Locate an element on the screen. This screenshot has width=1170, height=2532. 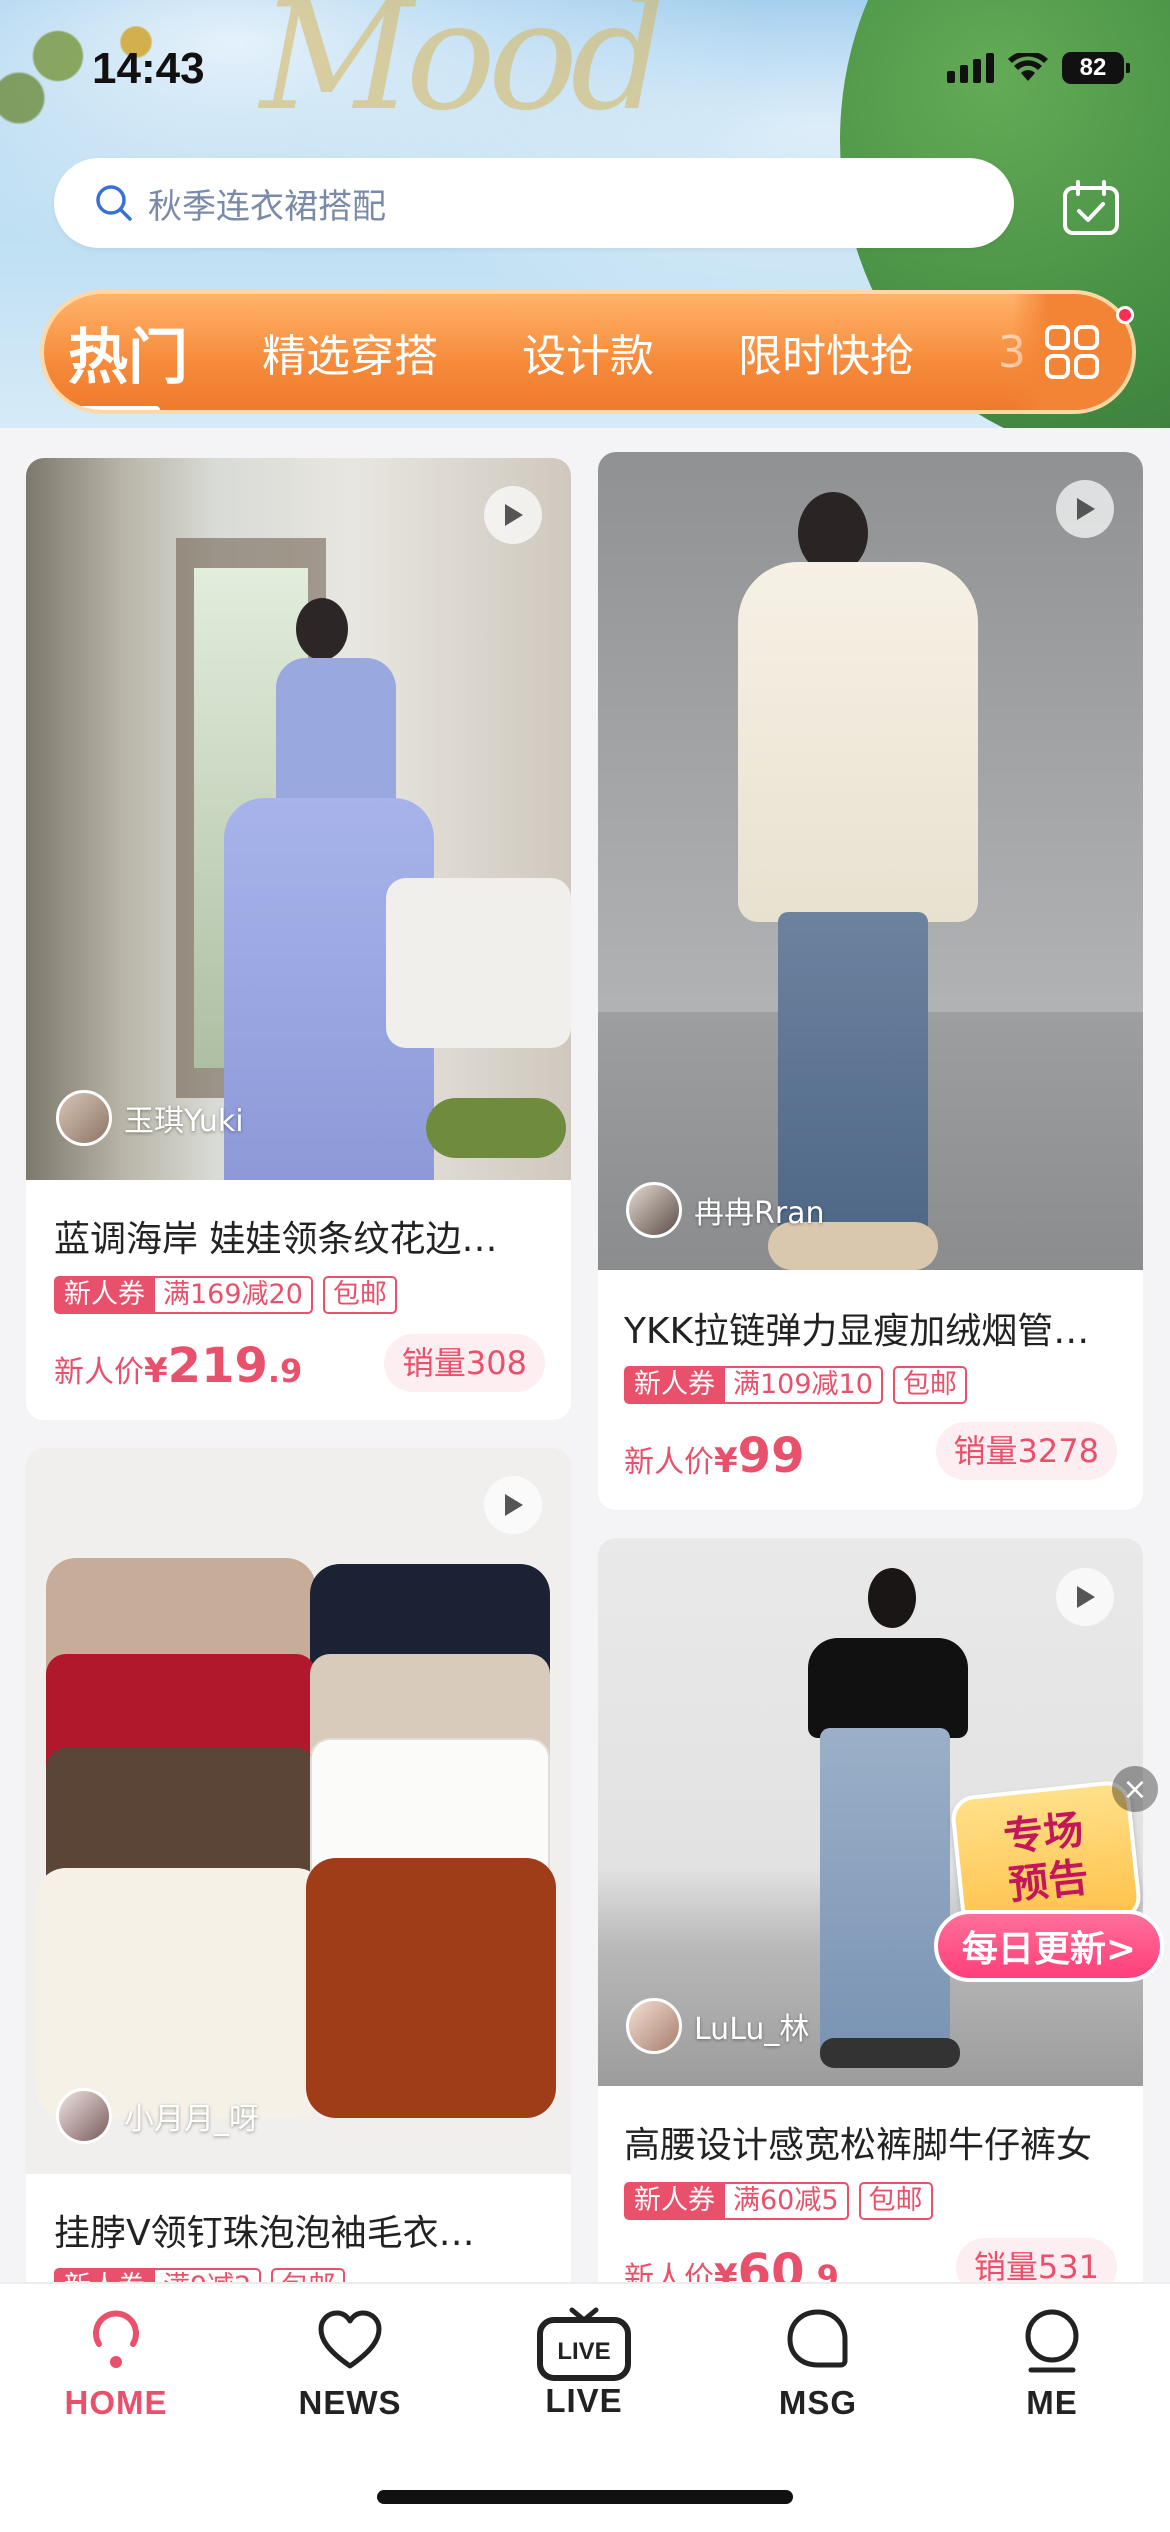
author-info: 小月月_呀 is located at coordinates (157, 2116).